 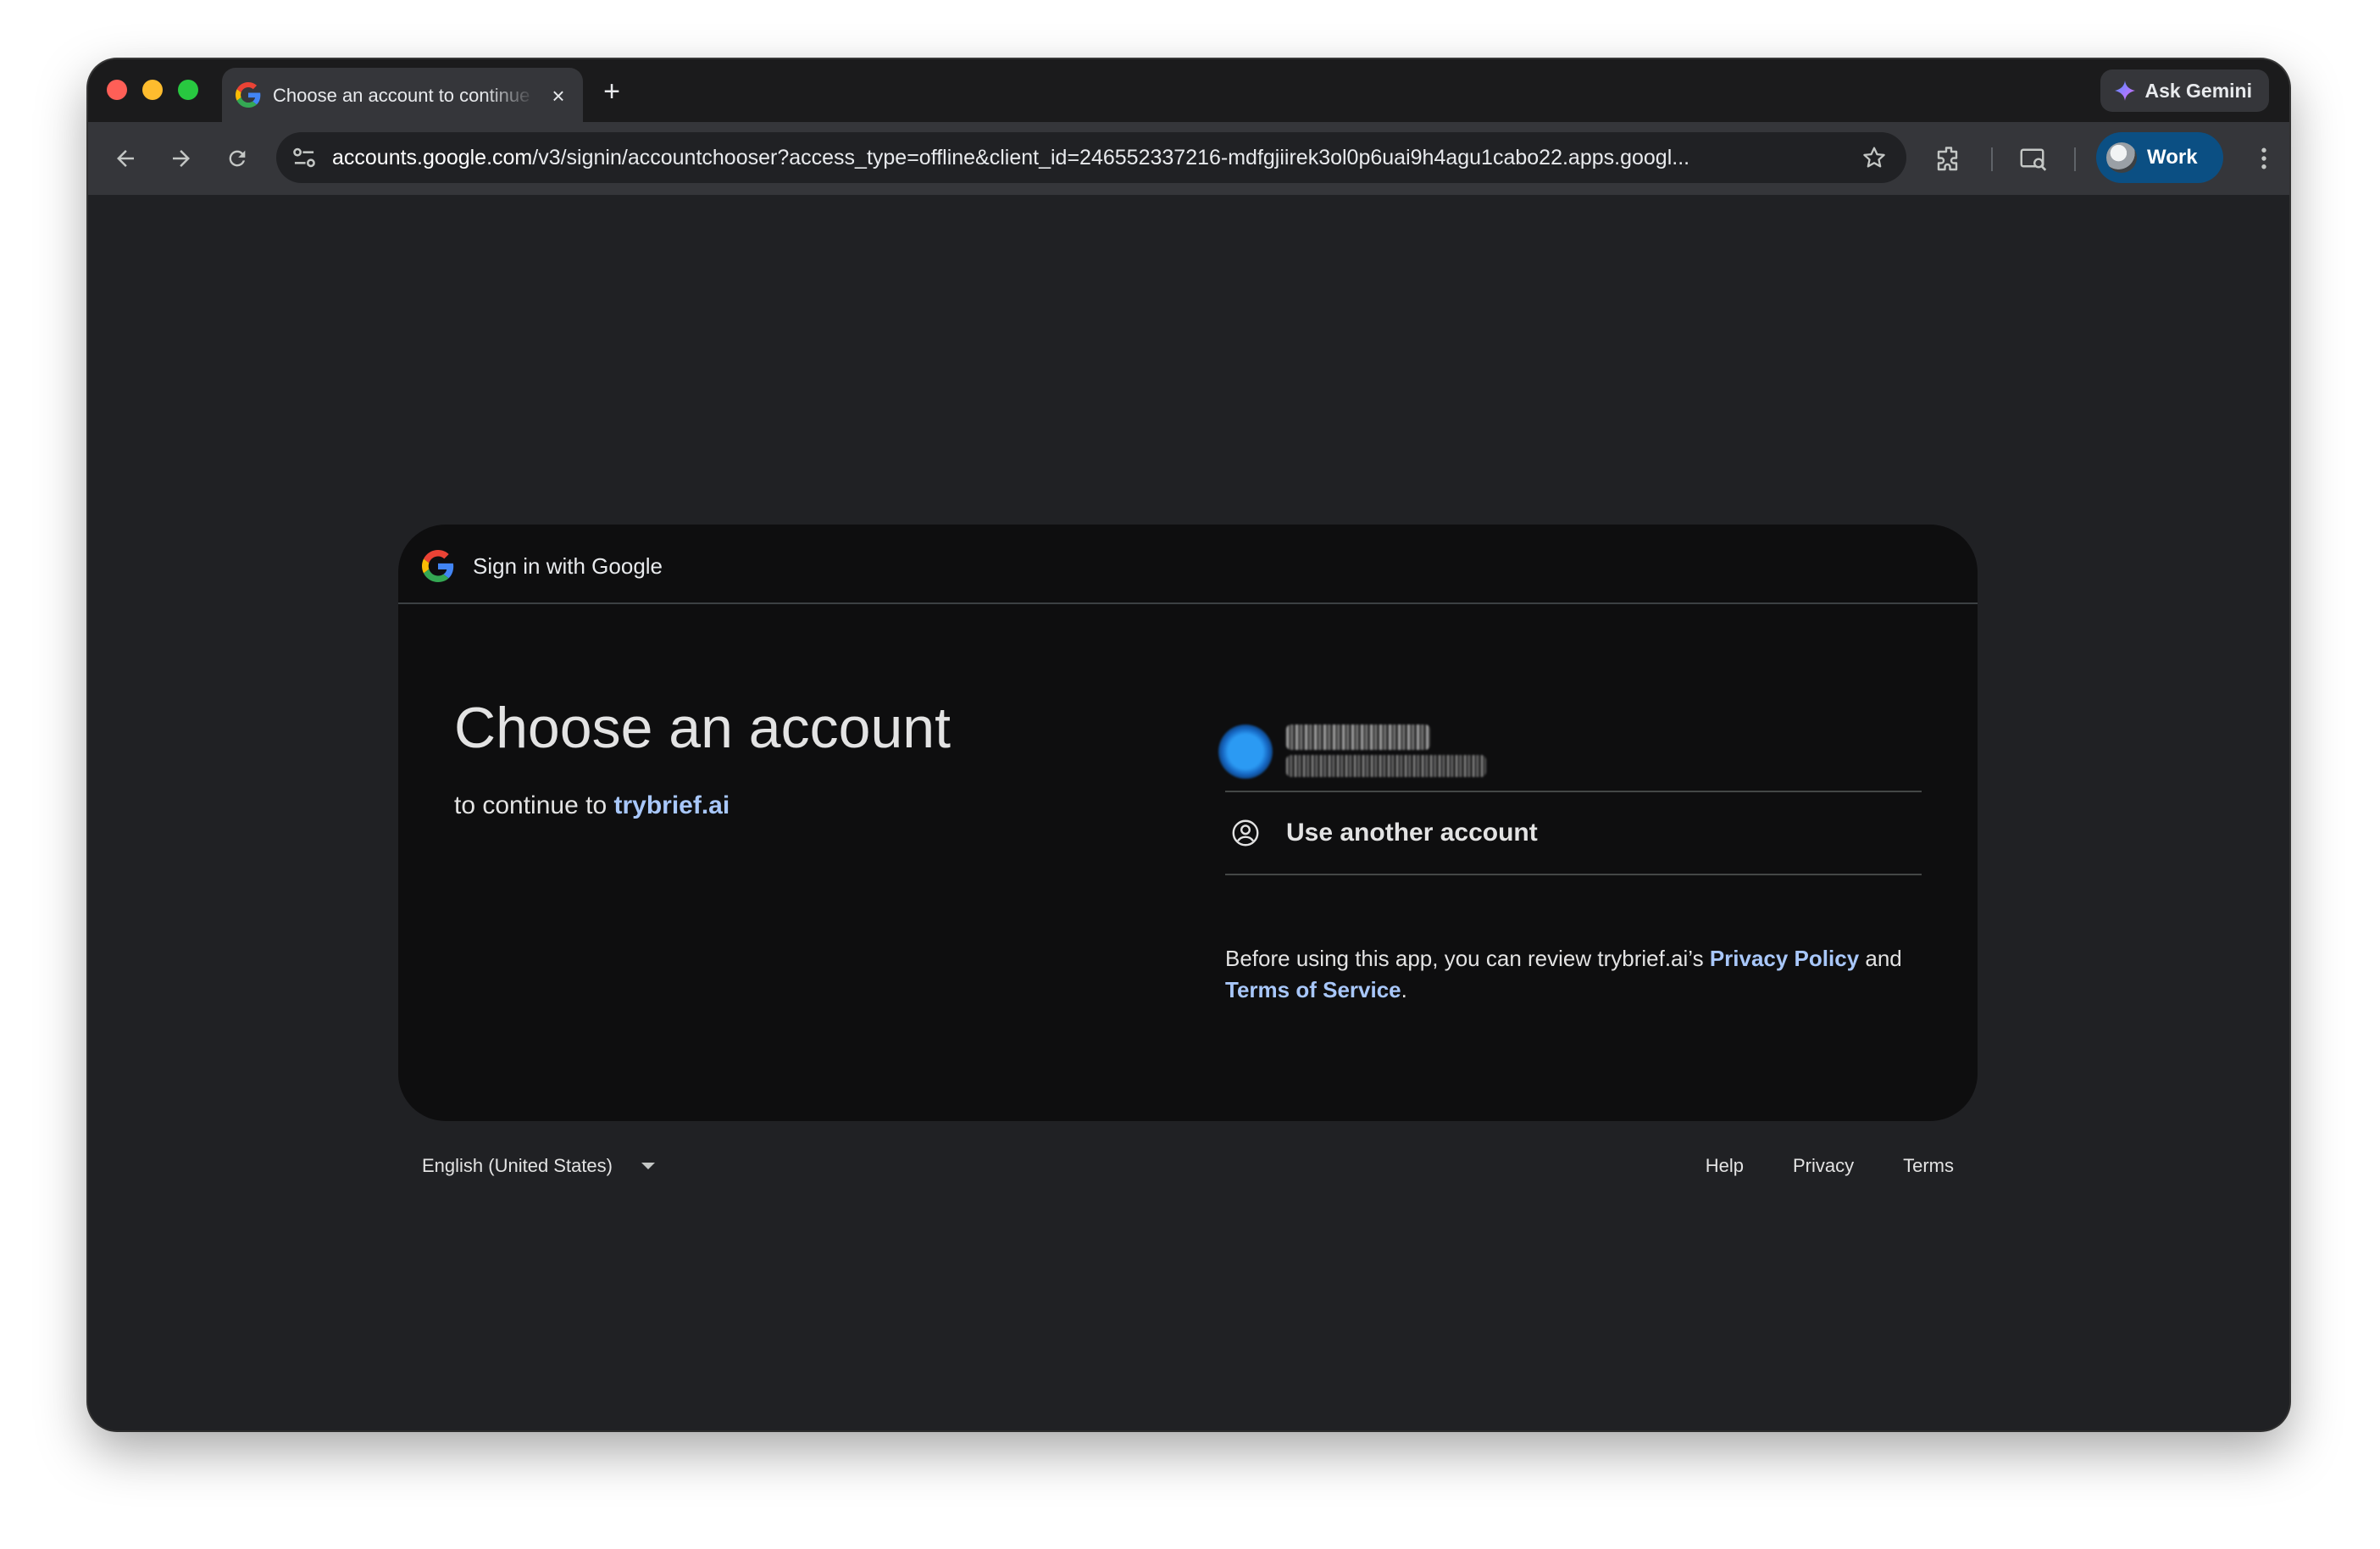 What do you see at coordinates (648, 1166) in the screenshot?
I see `chevron-down-icon` at bounding box center [648, 1166].